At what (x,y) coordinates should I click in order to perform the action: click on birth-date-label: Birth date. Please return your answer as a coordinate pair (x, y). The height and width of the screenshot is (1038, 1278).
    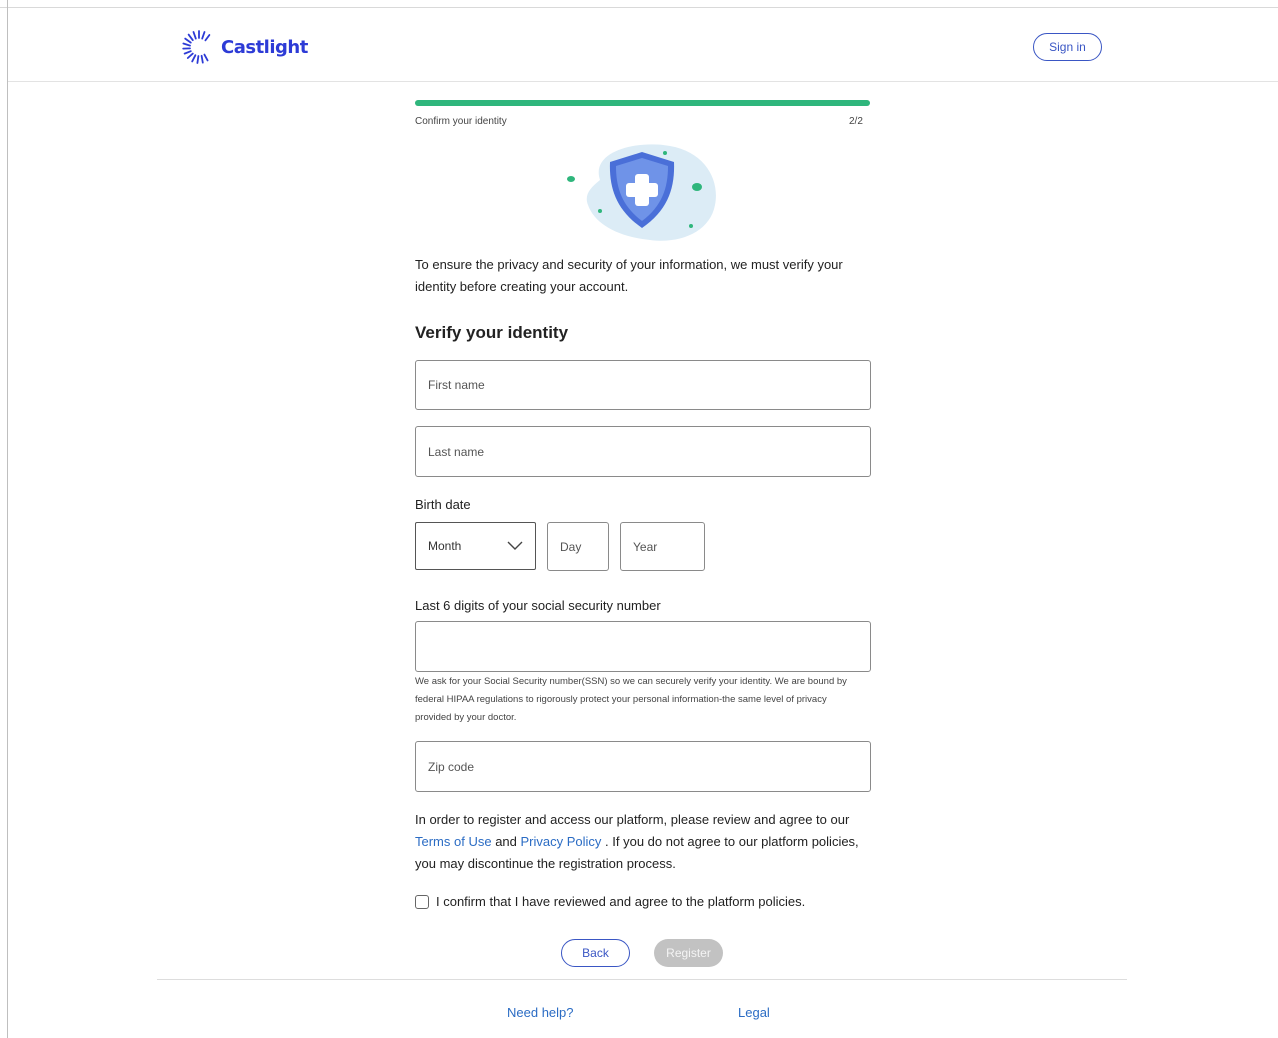
    Looking at the image, I should click on (443, 504).